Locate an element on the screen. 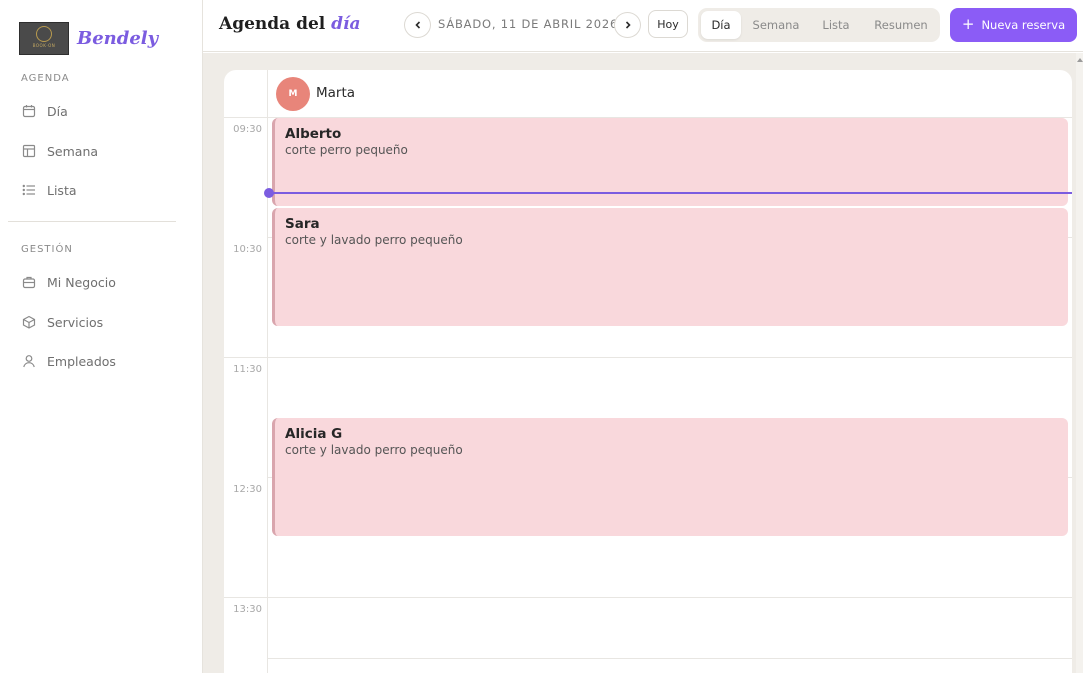  calendar-icon is located at coordinates (29, 111).